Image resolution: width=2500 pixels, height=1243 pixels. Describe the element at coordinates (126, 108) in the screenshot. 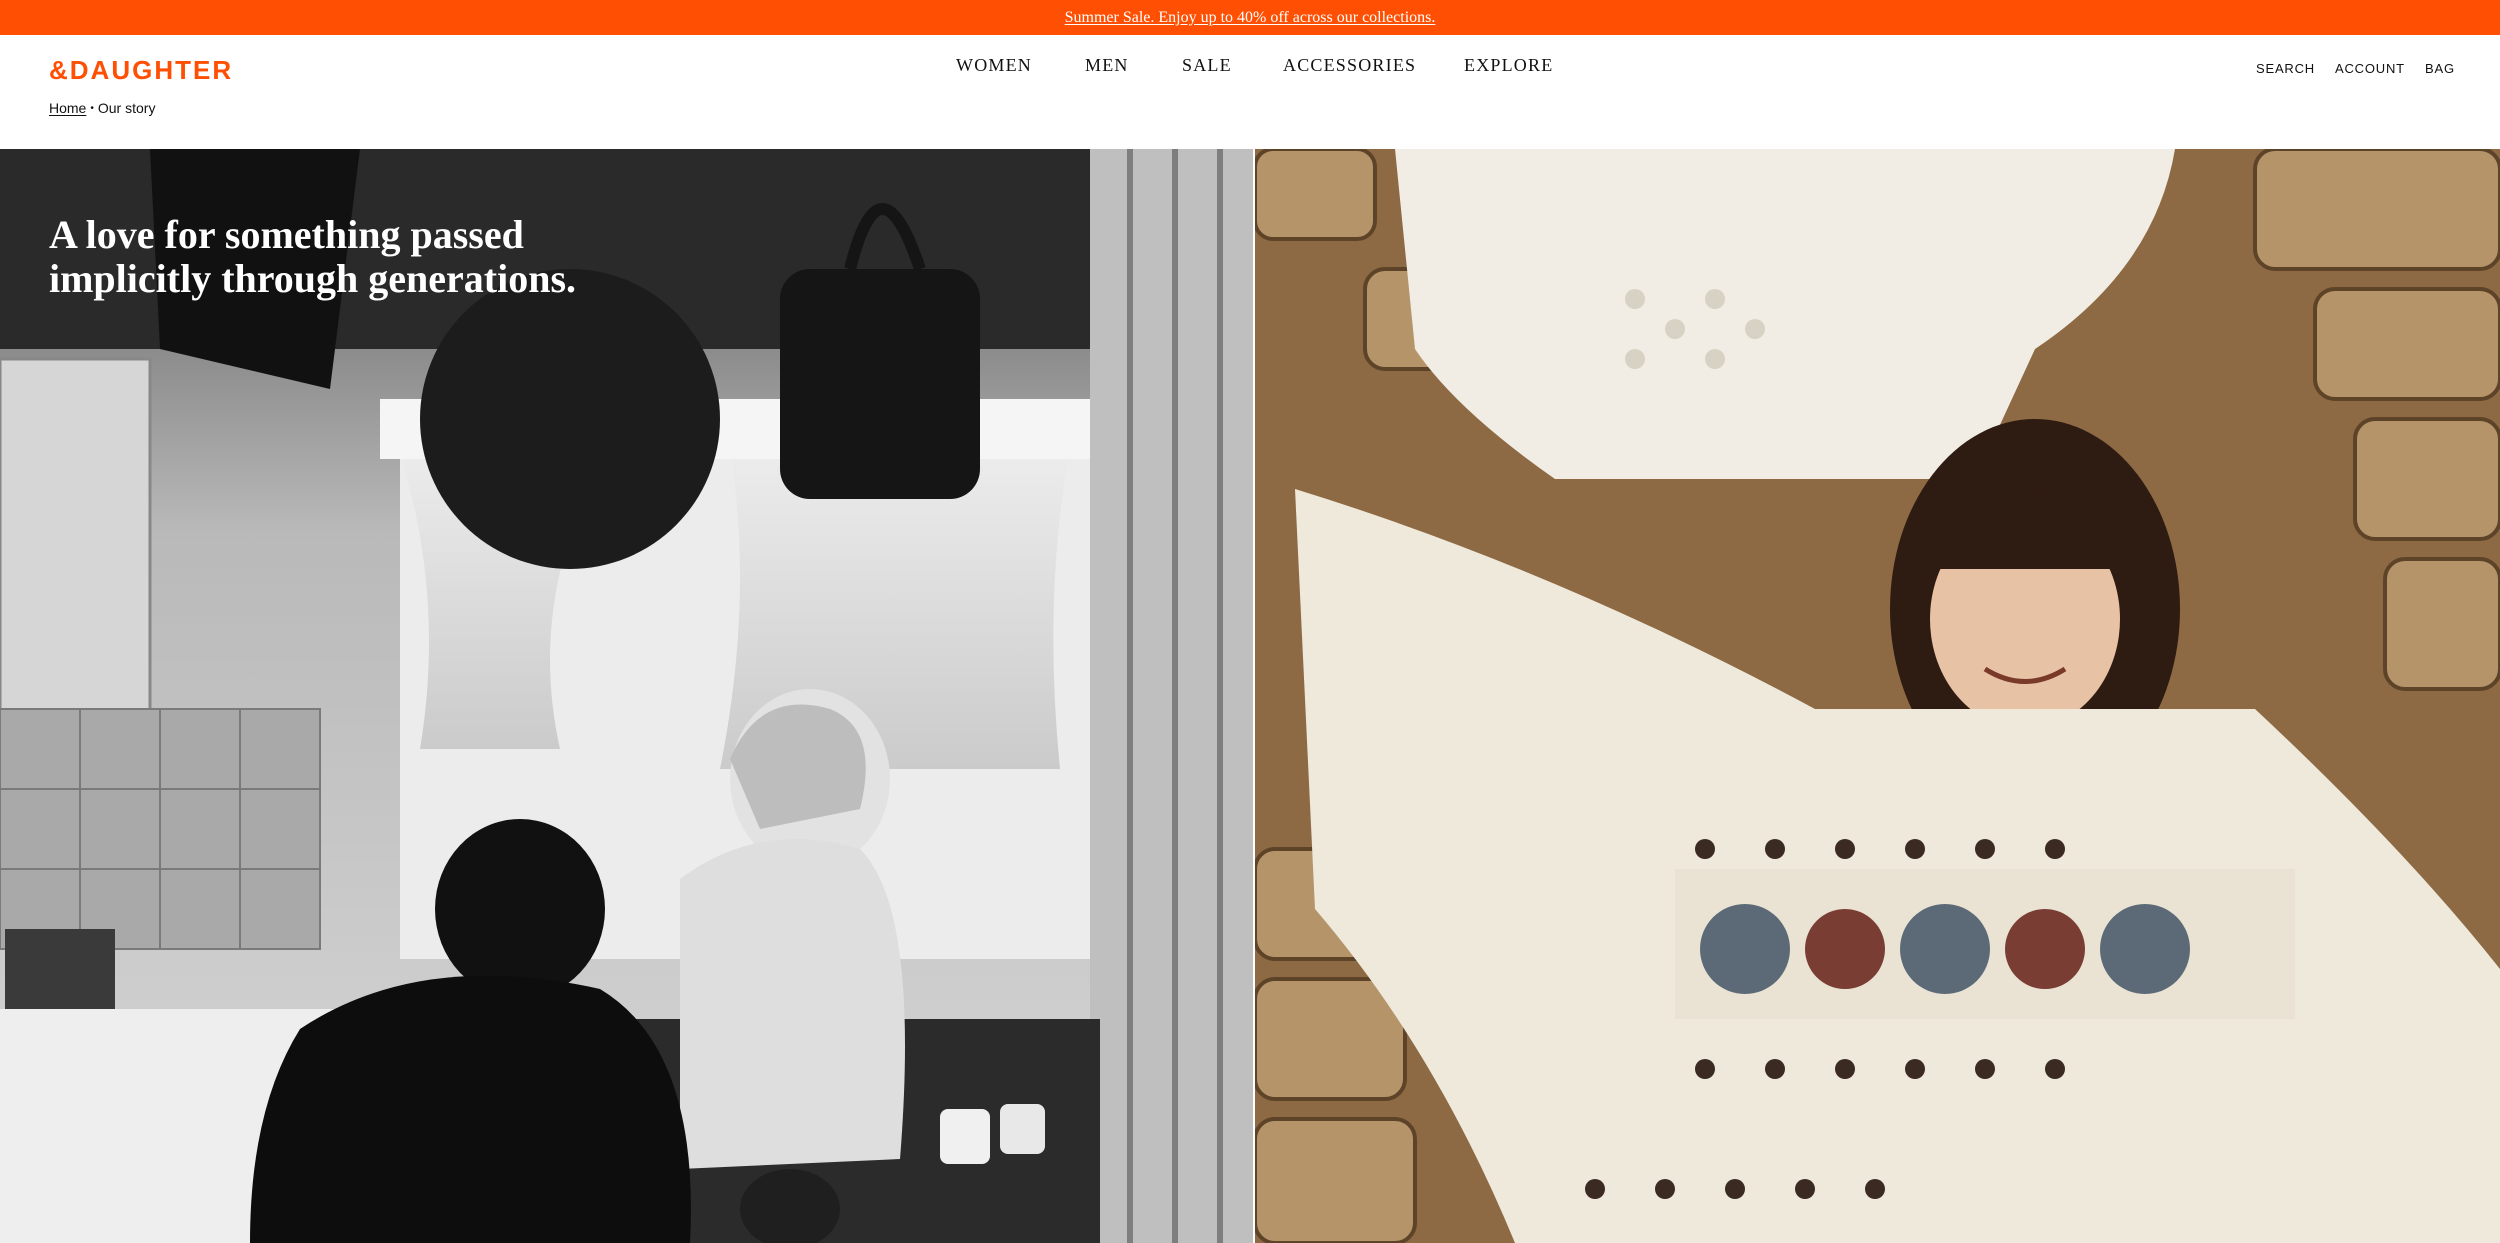

I see `breadcrumb-current: Our story` at that location.